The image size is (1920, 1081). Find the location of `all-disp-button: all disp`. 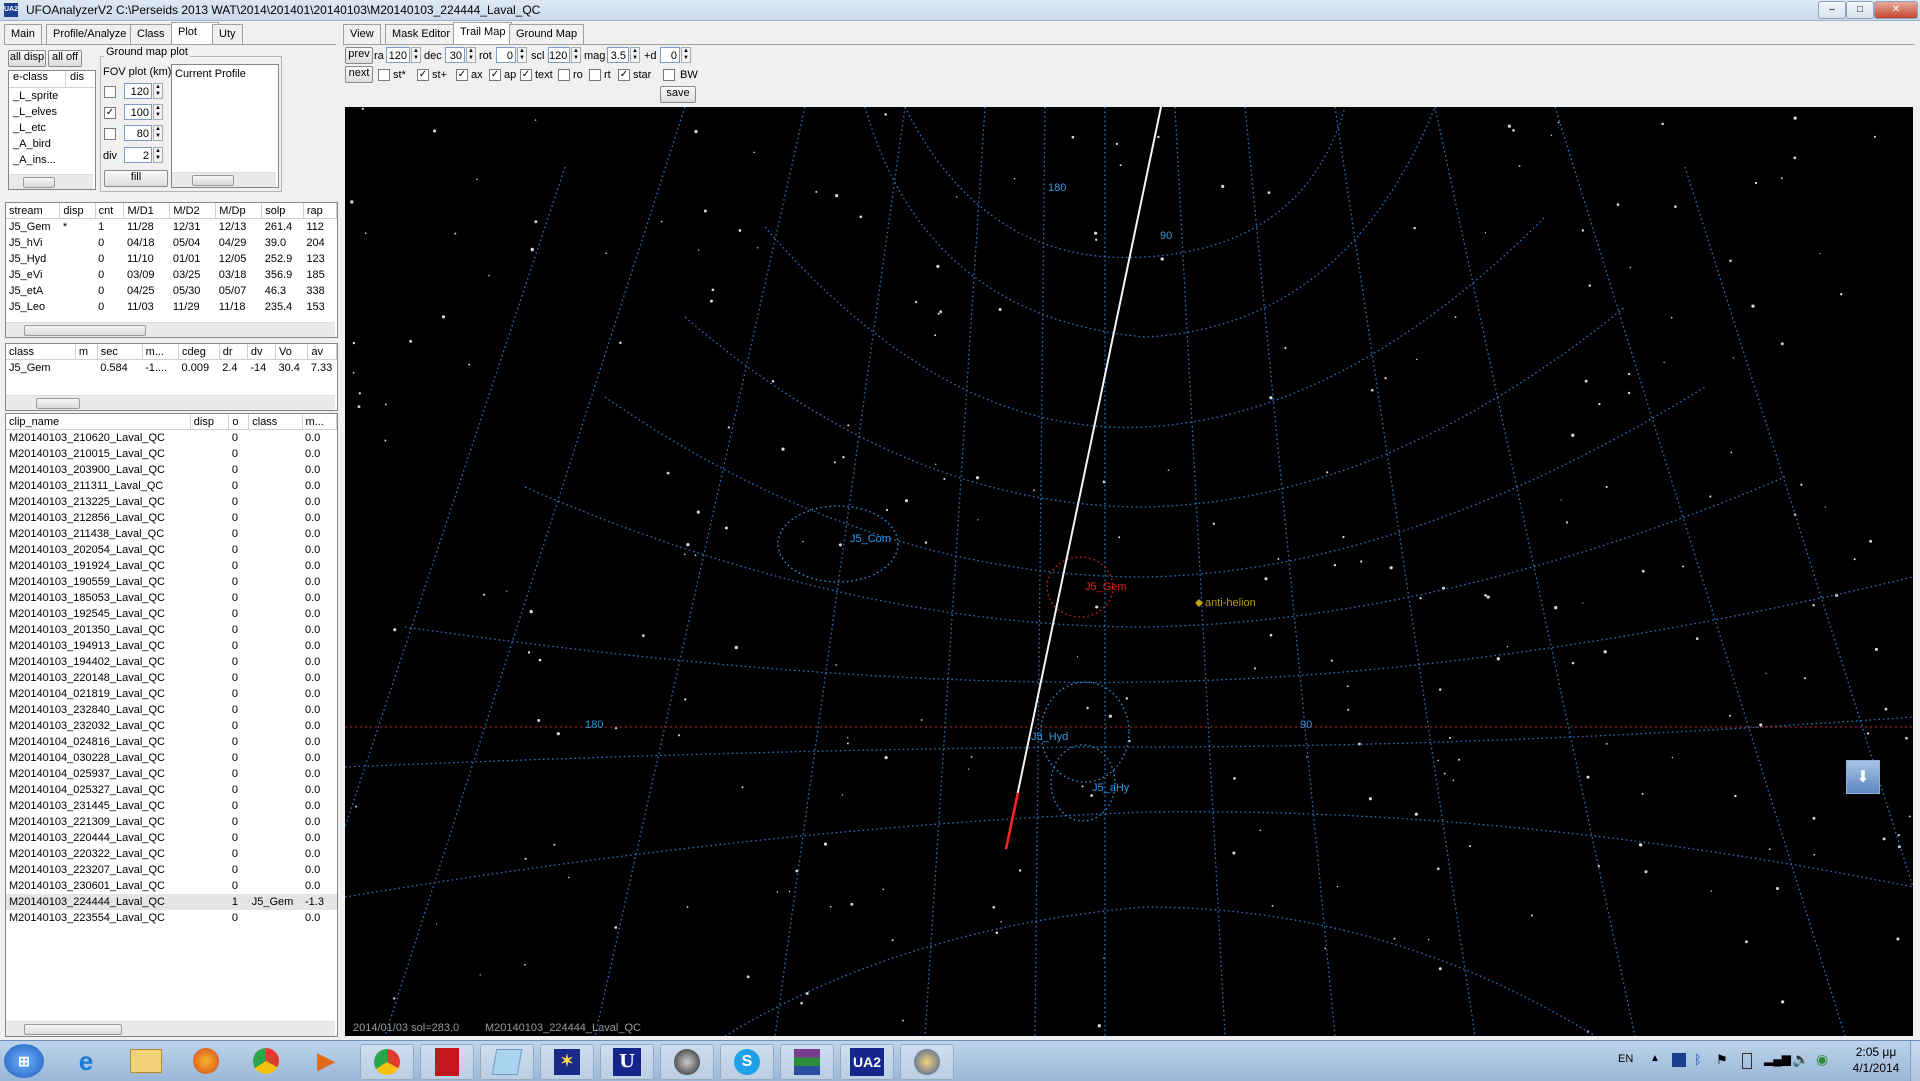

all-disp-button: all disp is located at coordinates (27, 58).